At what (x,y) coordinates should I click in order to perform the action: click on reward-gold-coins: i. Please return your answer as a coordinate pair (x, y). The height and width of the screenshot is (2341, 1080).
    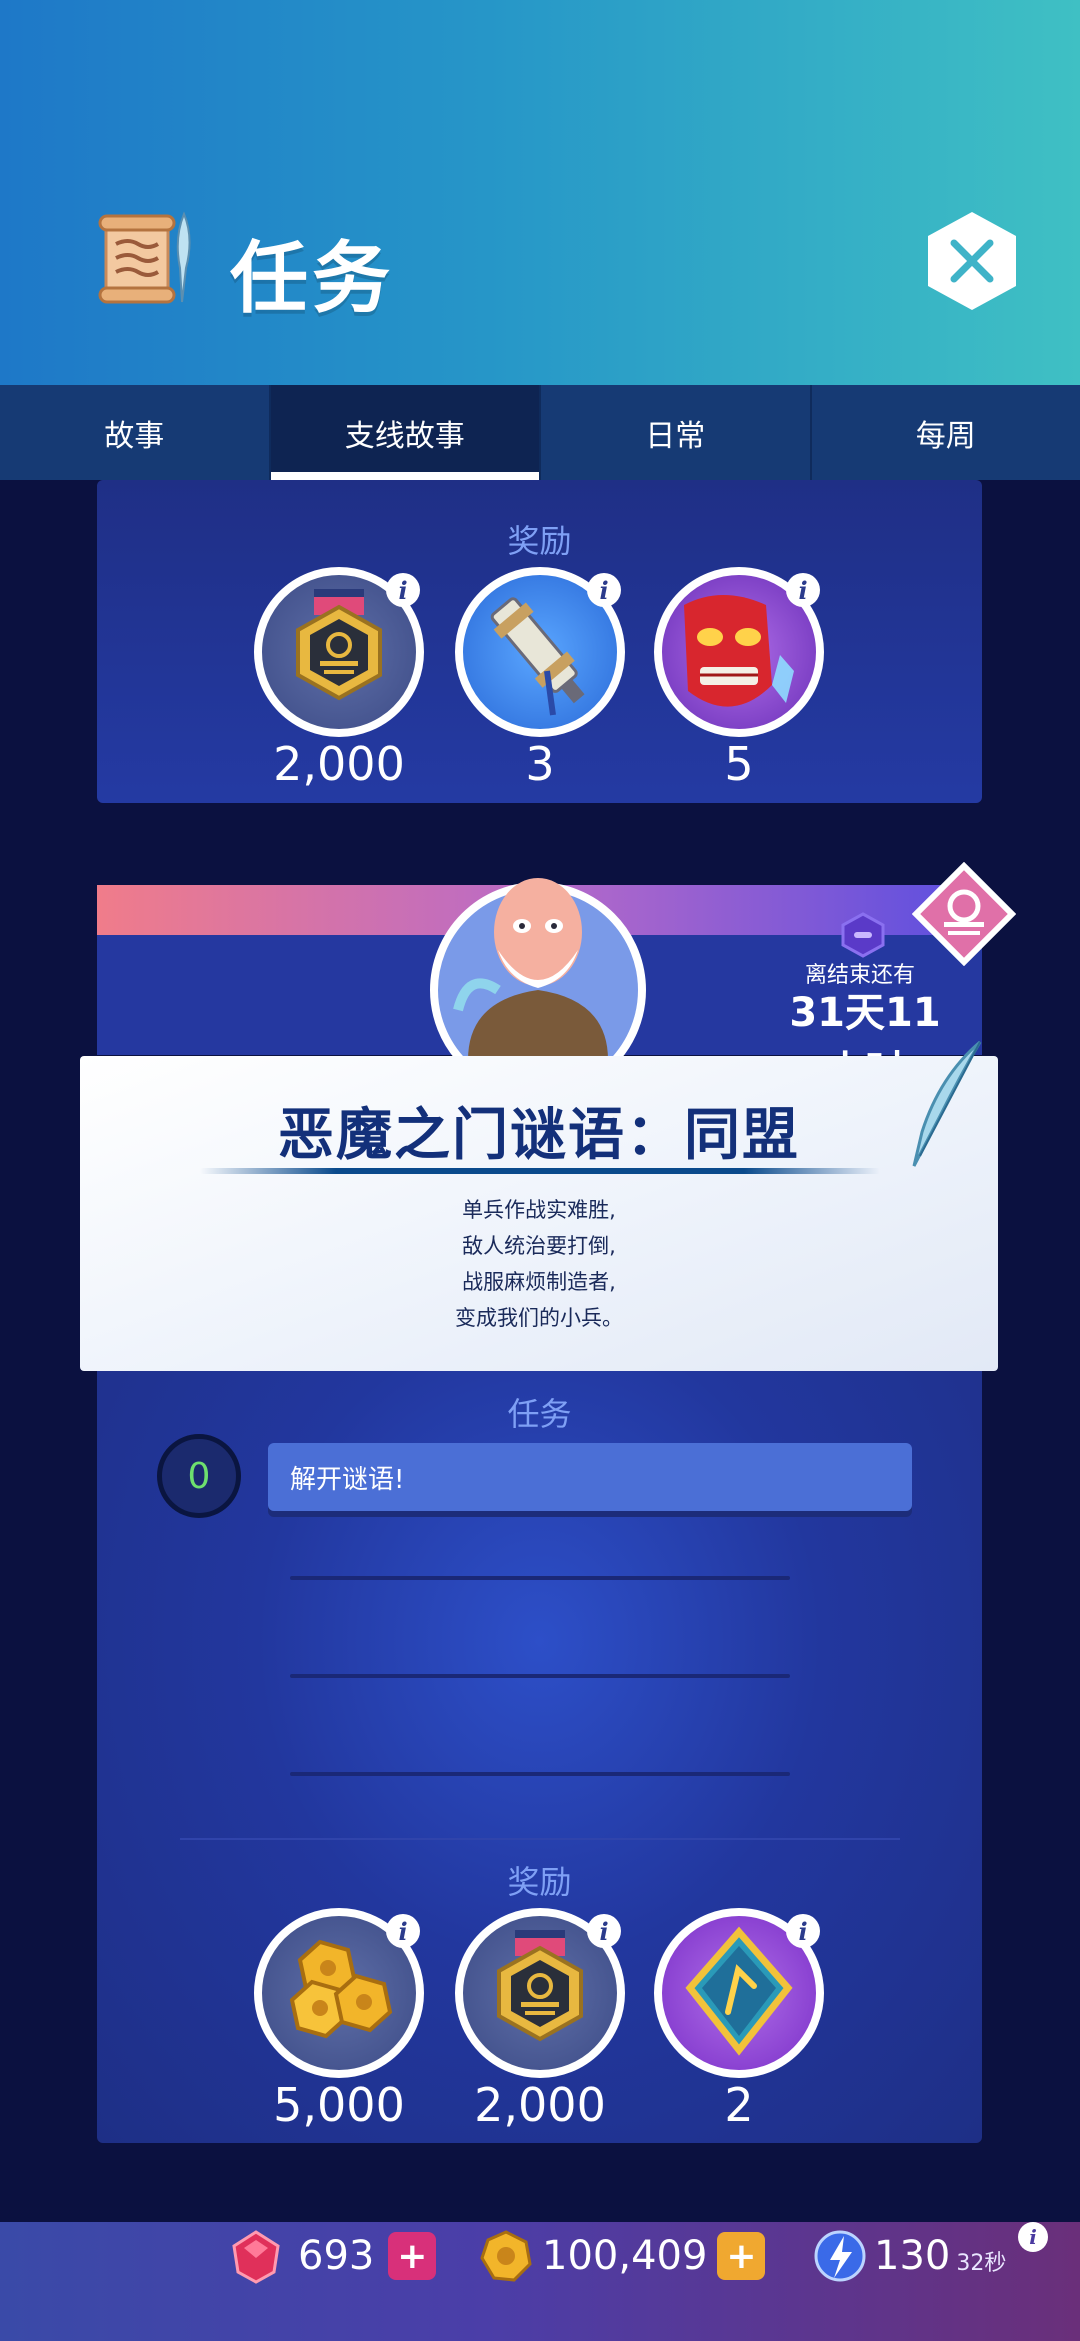
    Looking at the image, I should click on (339, 1993).